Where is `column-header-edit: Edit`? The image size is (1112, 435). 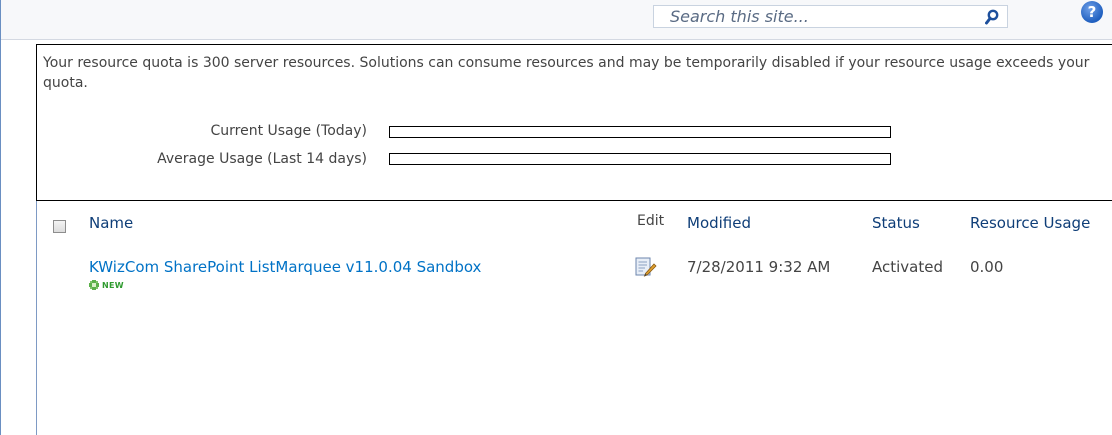 column-header-edit: Edit is located at coordinates (651, 221).